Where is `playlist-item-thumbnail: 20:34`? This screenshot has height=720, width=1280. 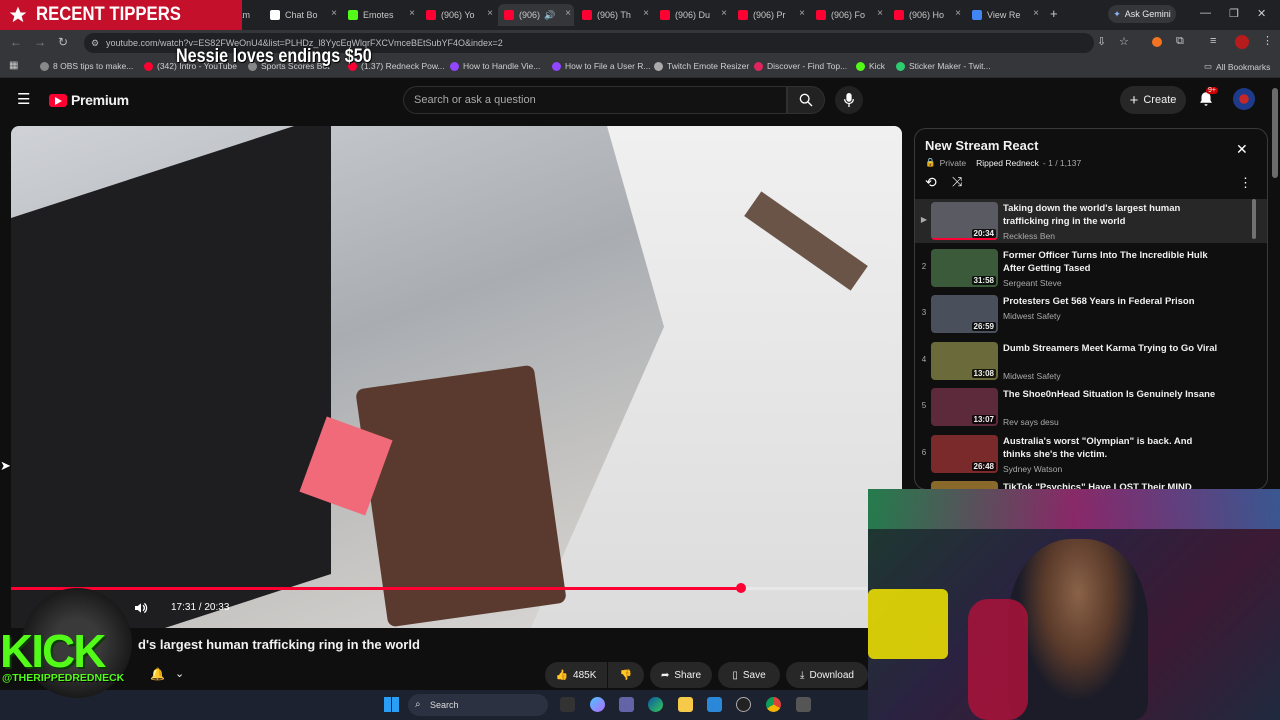
playlist-item-thumbnail: 20:34 is located at coordinates (964, 221).